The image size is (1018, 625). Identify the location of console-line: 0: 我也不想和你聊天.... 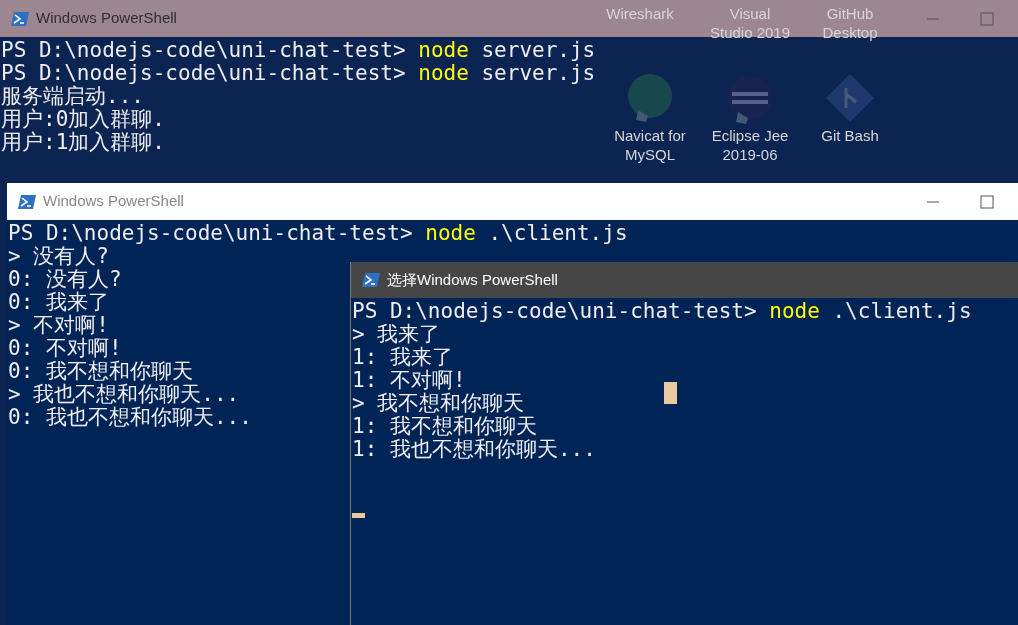
(130, 417).